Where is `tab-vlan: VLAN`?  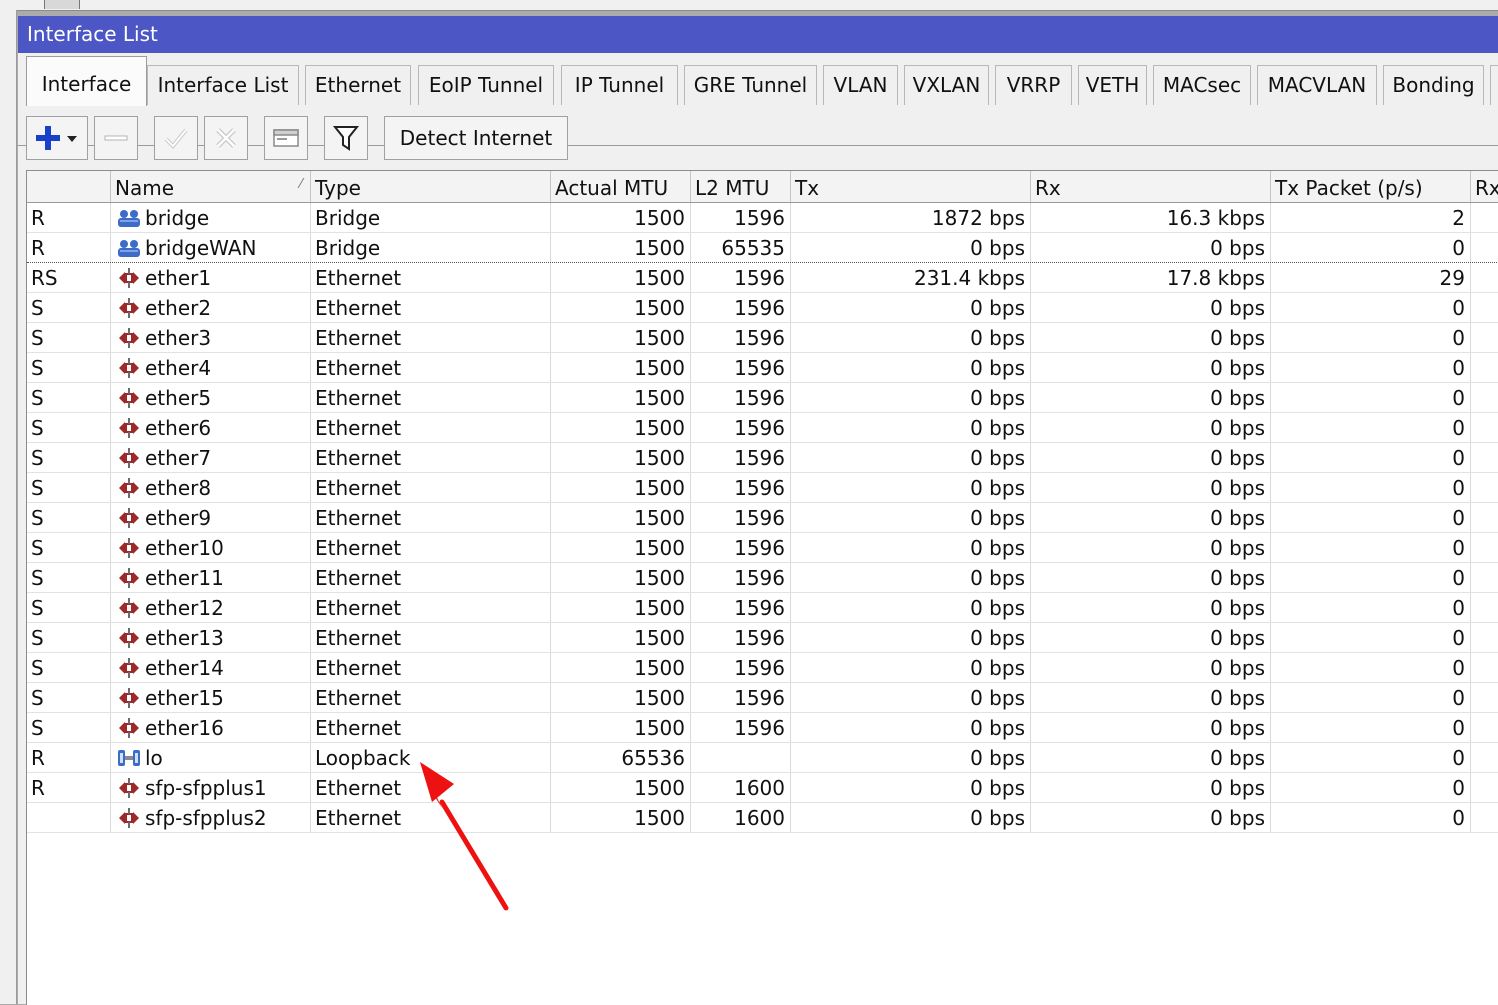
tab-vlan: VLAN is located at coordinates (860, 85).